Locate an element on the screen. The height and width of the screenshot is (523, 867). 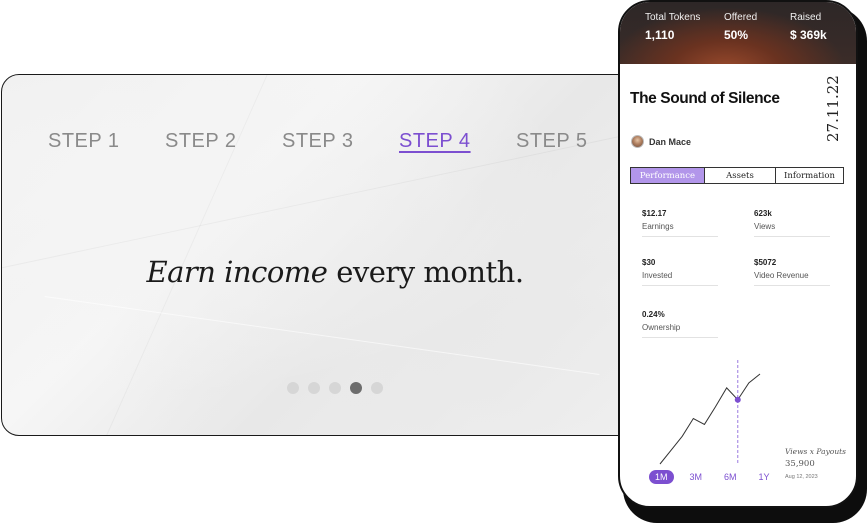
headline-emphasis: Earn income is located at coordinates (237, 272).